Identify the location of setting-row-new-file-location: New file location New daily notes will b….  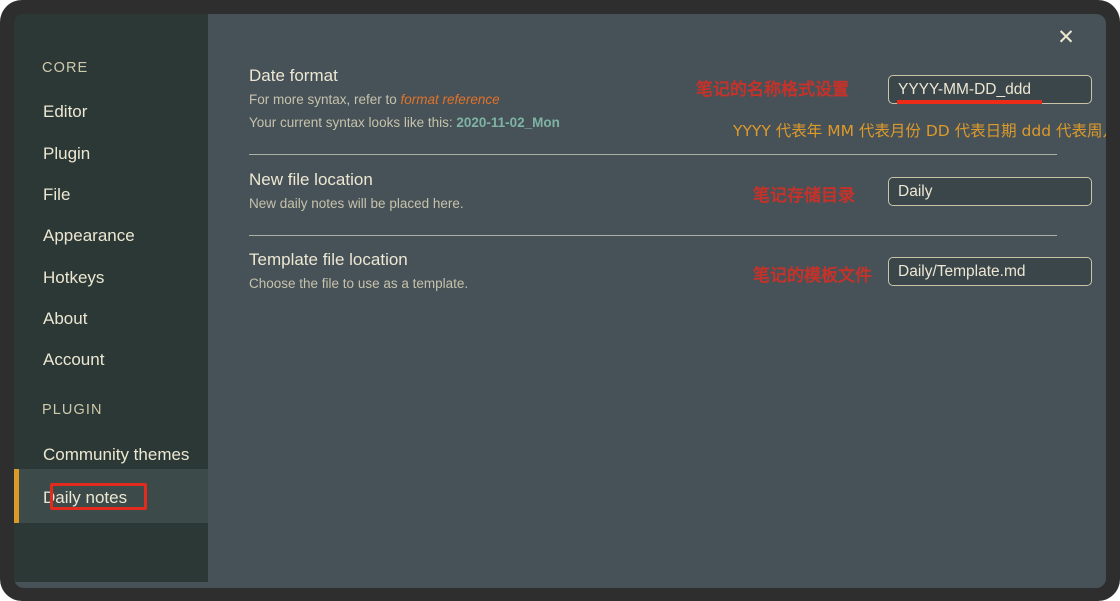
(670, 195).